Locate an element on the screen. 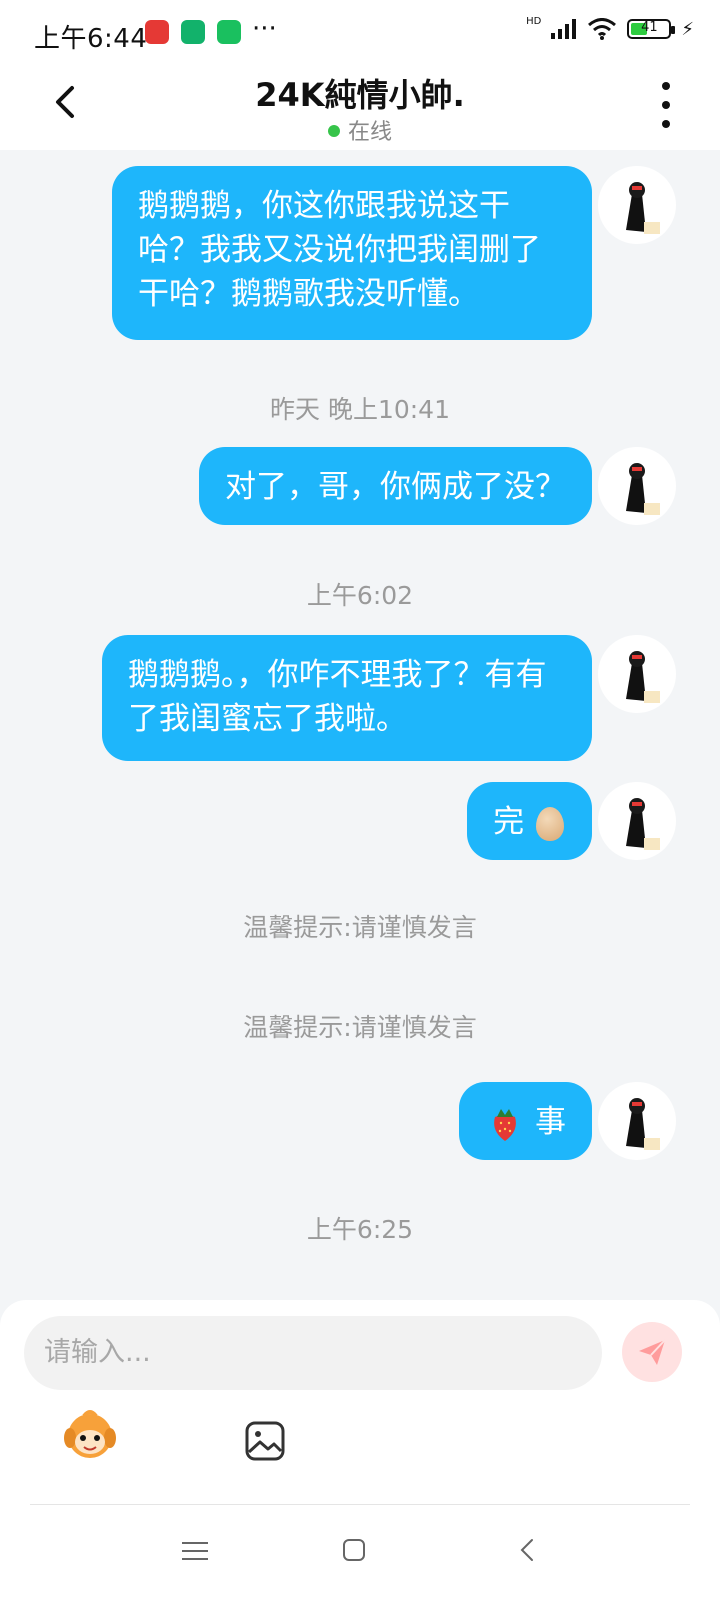 Image resolution: width=720 pixels, height=1600 pixels. presence-status: 在线 is located at coordinates (360, 130).